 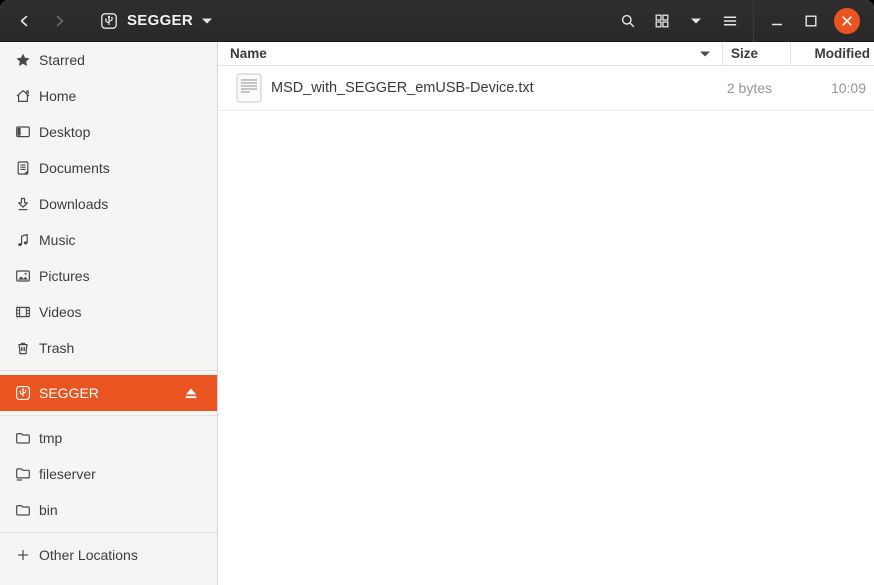 I want to click on sidebar-item-videos: Videos, so click(x=108, y=312).